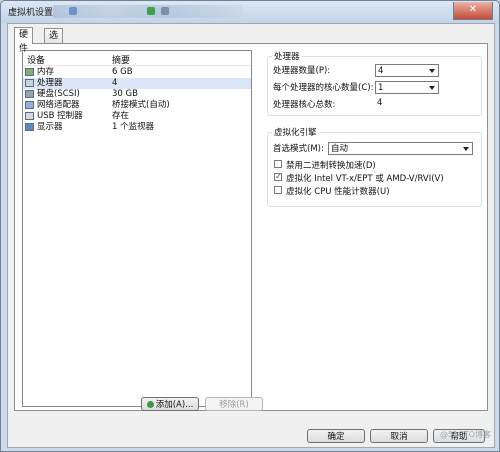 The height and width of the screenshot is (452, 500). What do you see at coordinates (29, 105) in the screenshot?
I see `network-adapter-icon` at bounding box center [29, 105].